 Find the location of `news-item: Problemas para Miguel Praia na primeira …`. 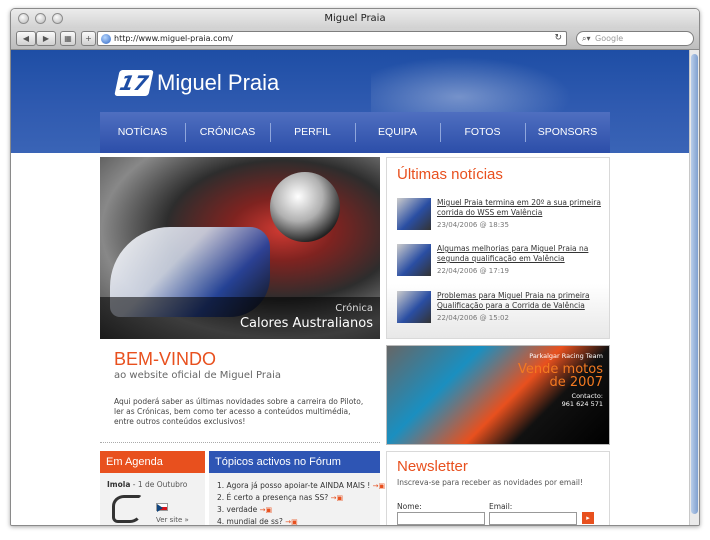

news-item: Problemas para Miguel Praia na primeira … is located at coordinates (502, 308).